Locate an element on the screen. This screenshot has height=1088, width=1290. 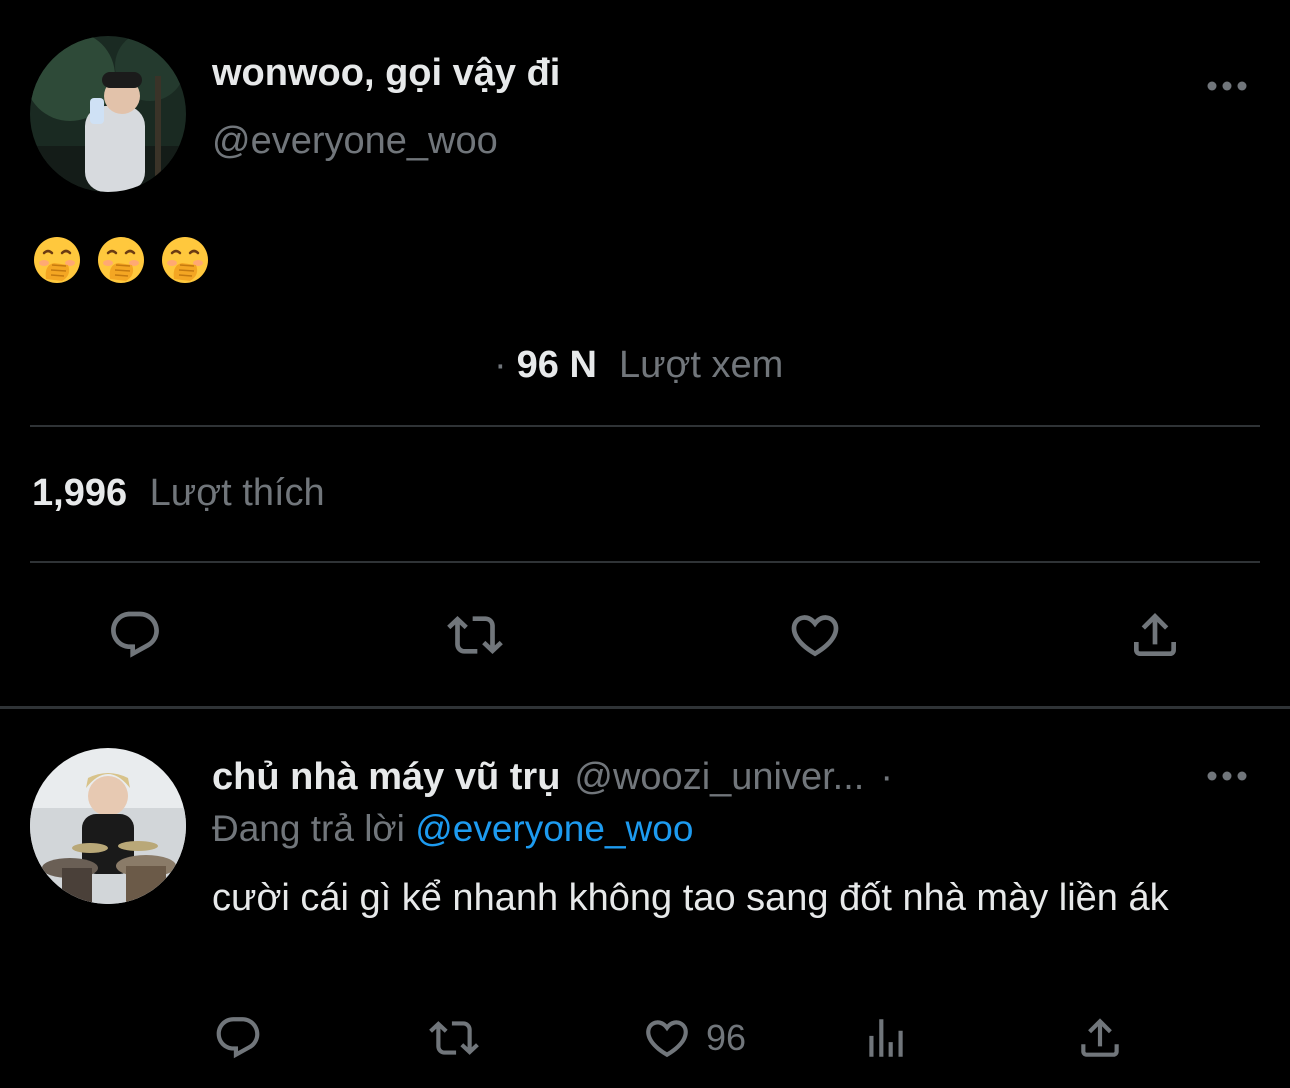
replying-to: Đang trả lời @everyone_woo is located at coordinates (452, 829).